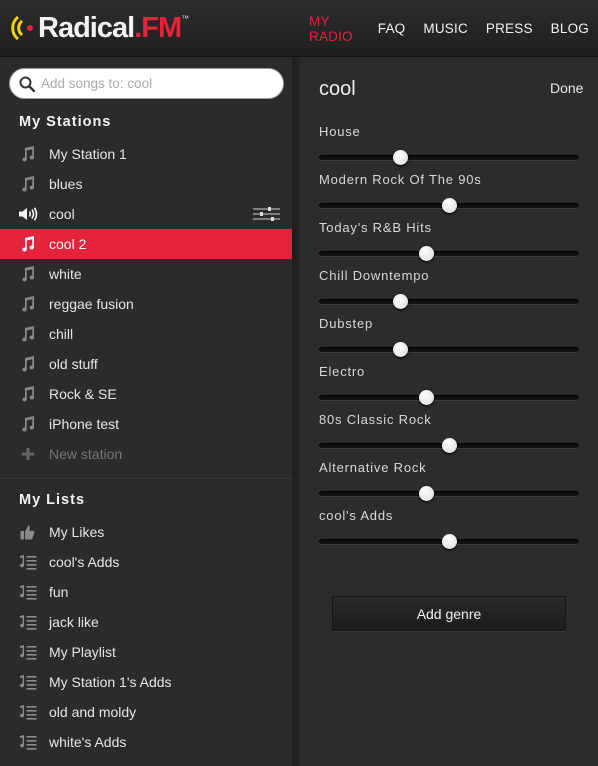 The height and width of the screenshot is (766, 598). Describe the element at coordinates (374, 275) in the screenshot. I see `genre-label: Chill Downtempo` at that location.